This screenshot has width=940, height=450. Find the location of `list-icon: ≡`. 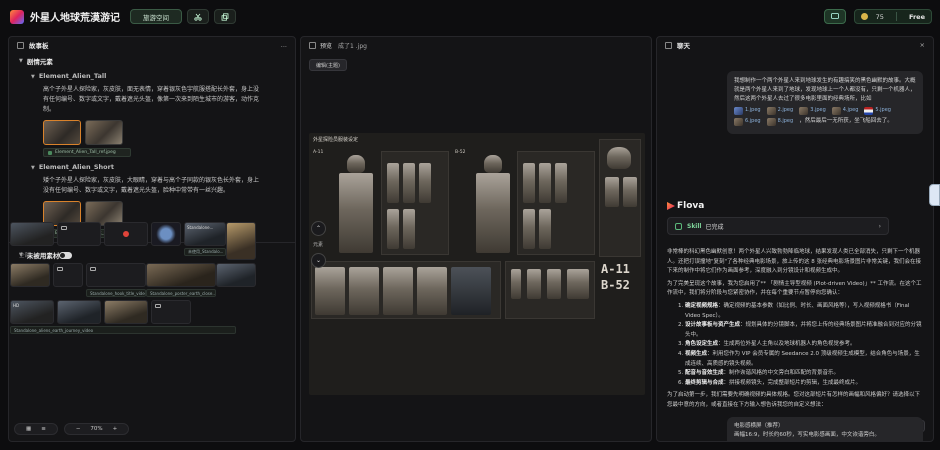

list-icon: ≡ is located at coordinates (43, 429).